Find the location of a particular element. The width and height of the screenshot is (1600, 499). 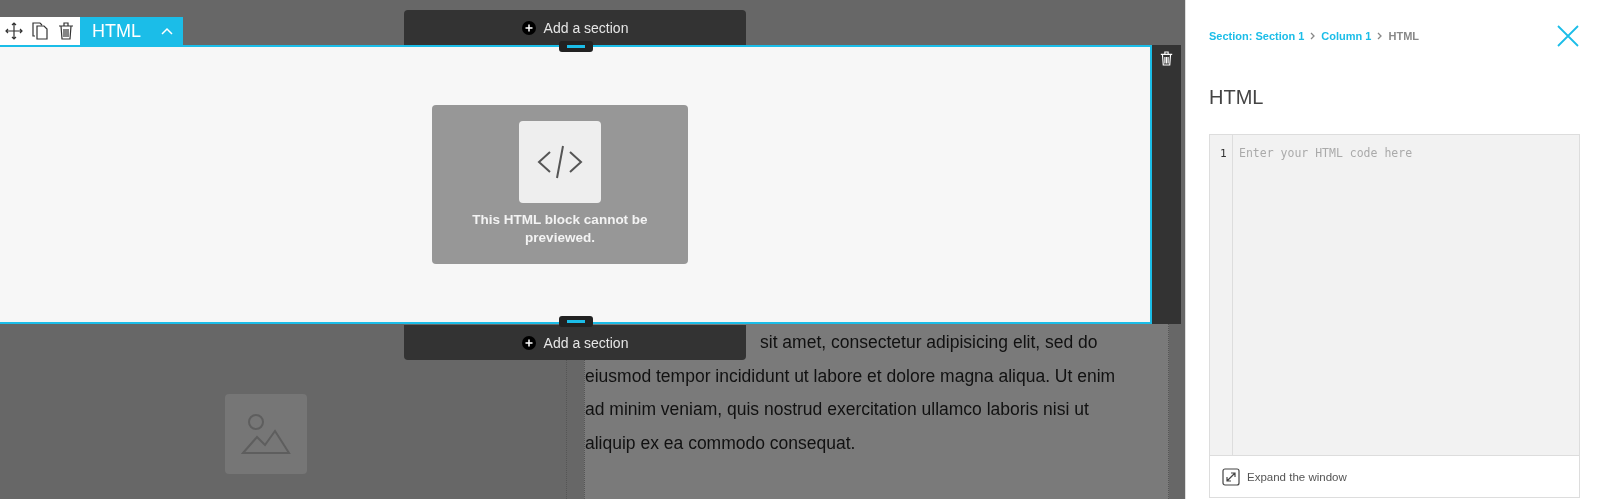

code-icon is located at coordinates (560, 162).